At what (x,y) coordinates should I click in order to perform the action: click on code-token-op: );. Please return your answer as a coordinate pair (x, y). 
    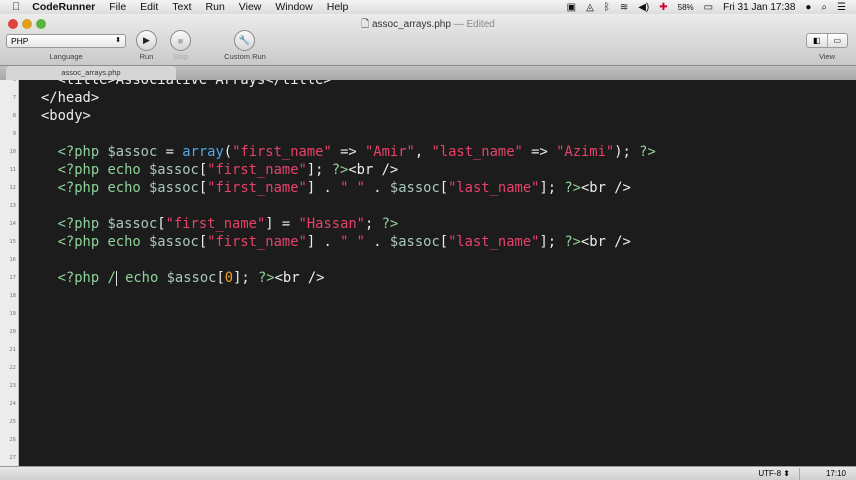
    Looking at the image, I should click on (627, 152).